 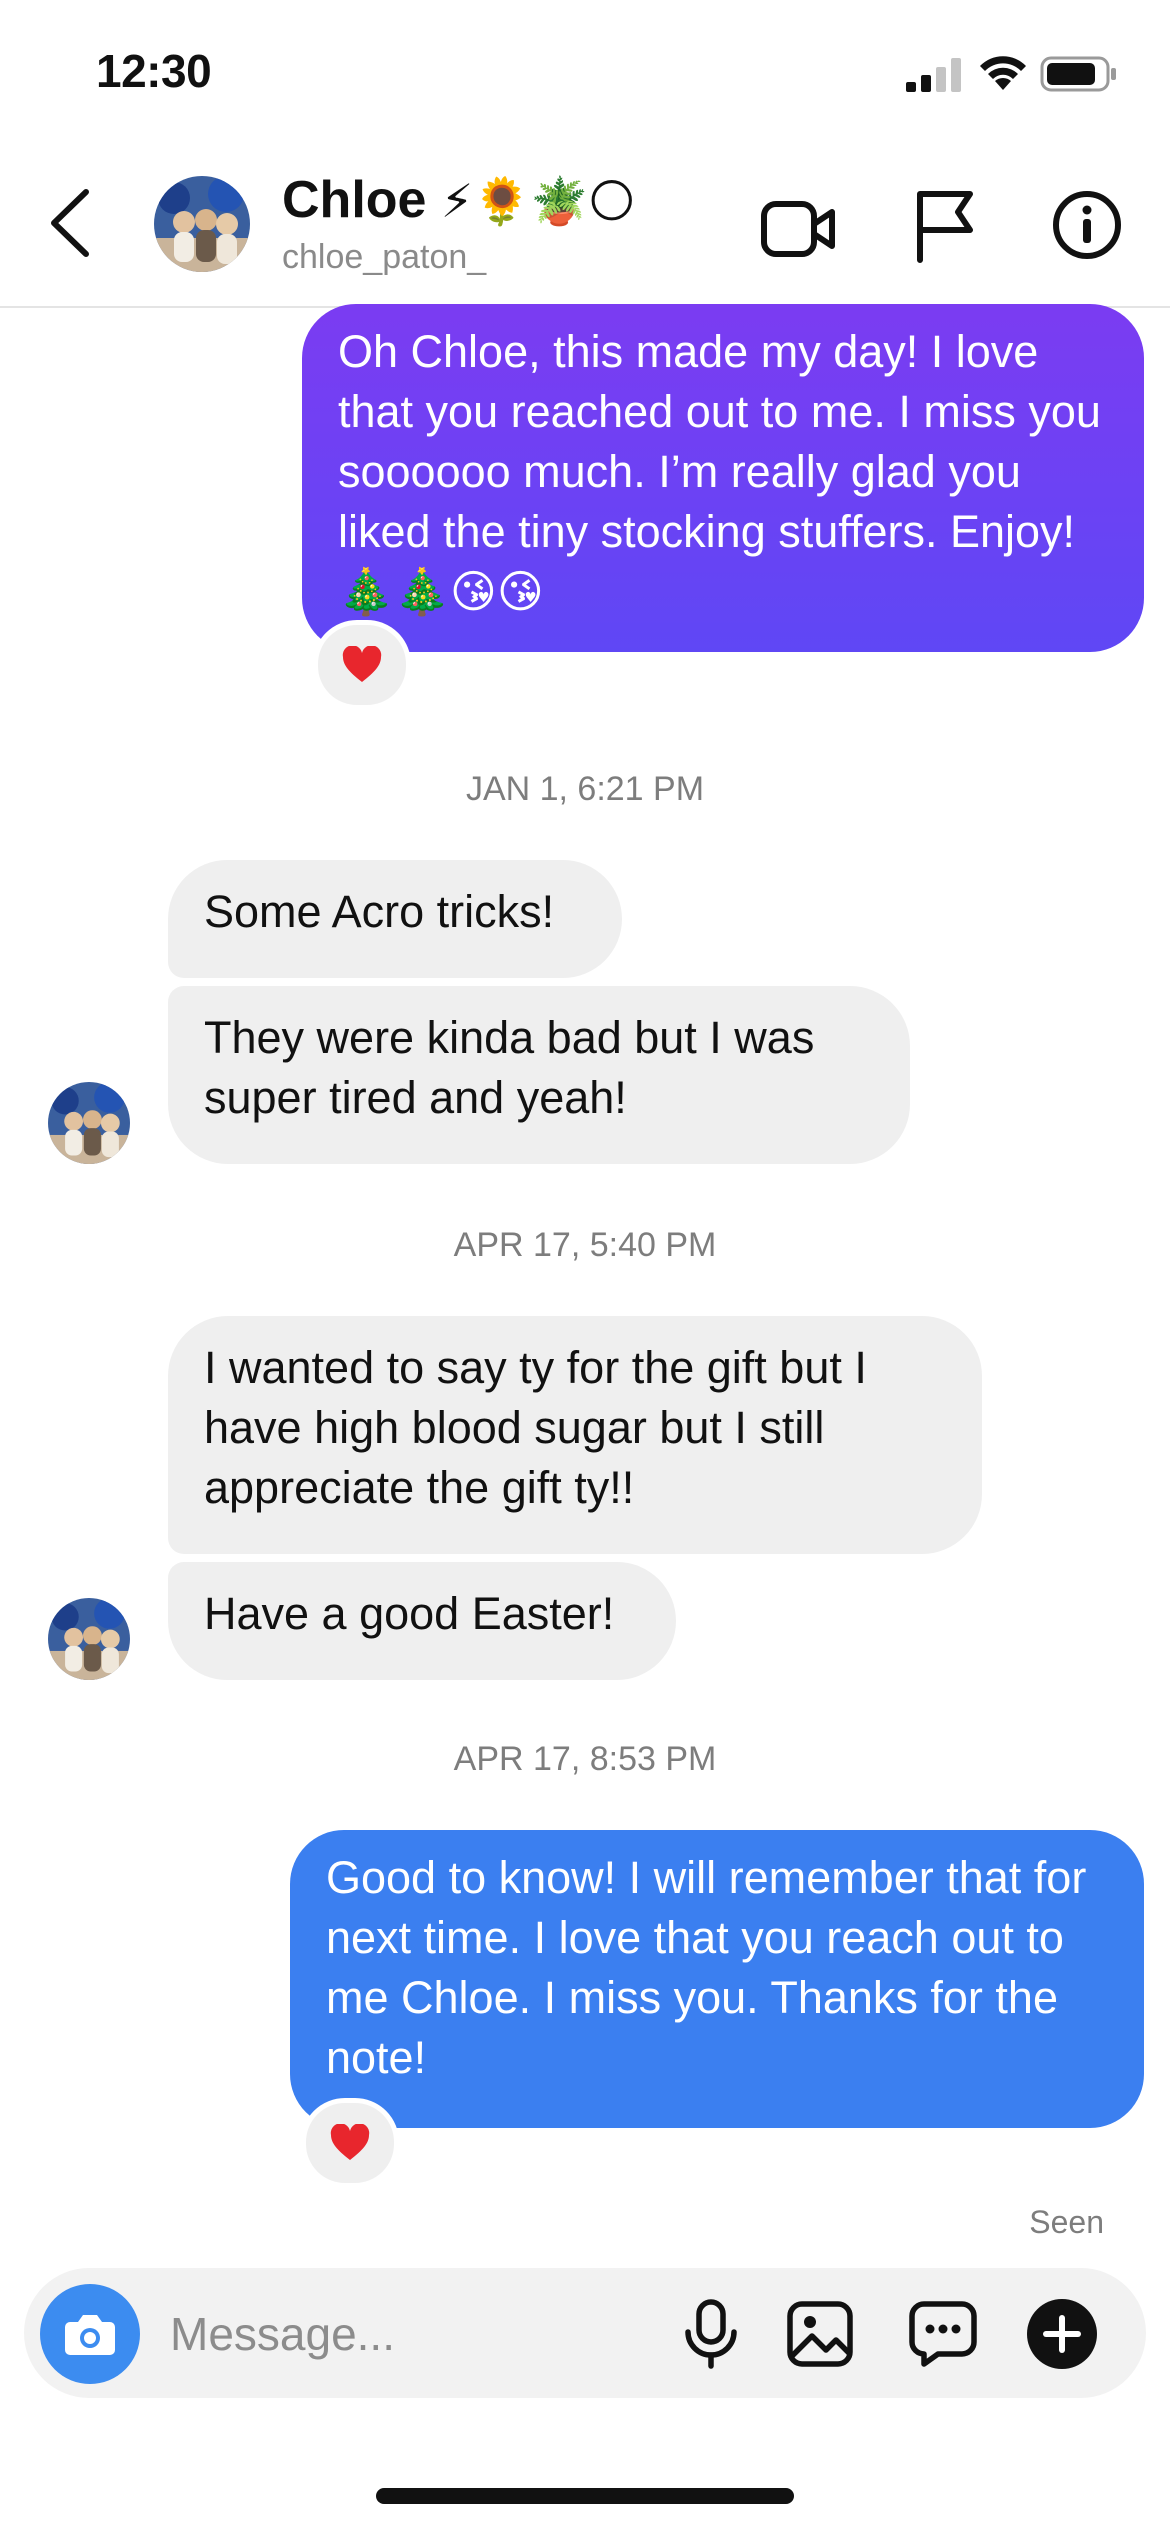 I want to click on sticker-chat-icon, so click(x=943, y=2333).